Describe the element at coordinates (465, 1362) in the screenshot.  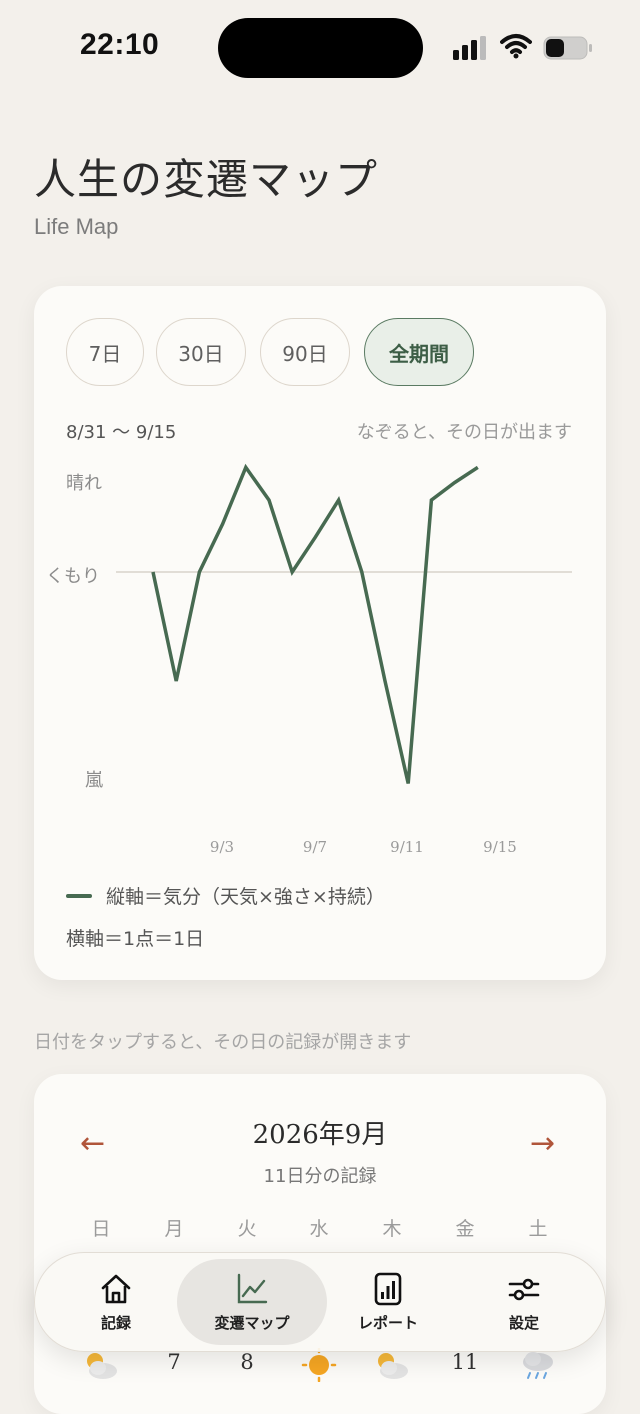
I see `calendar-day-11: 11` at that location.